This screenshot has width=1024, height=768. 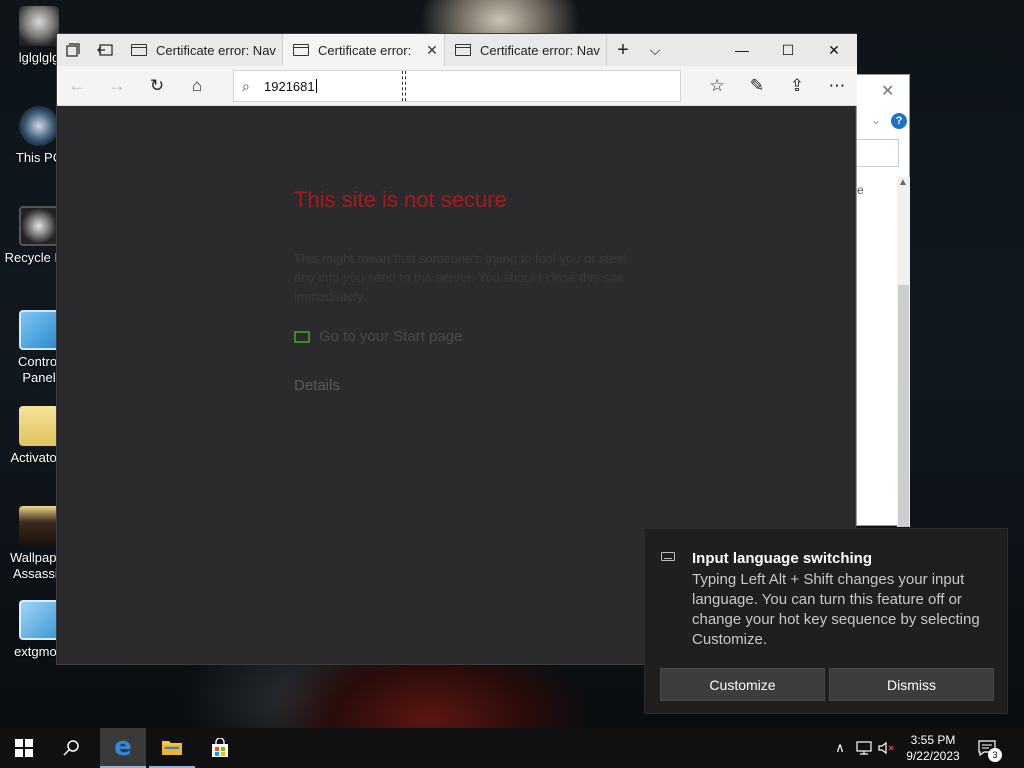 I want to click on edge-icon: e, so click(x=123, y=747).